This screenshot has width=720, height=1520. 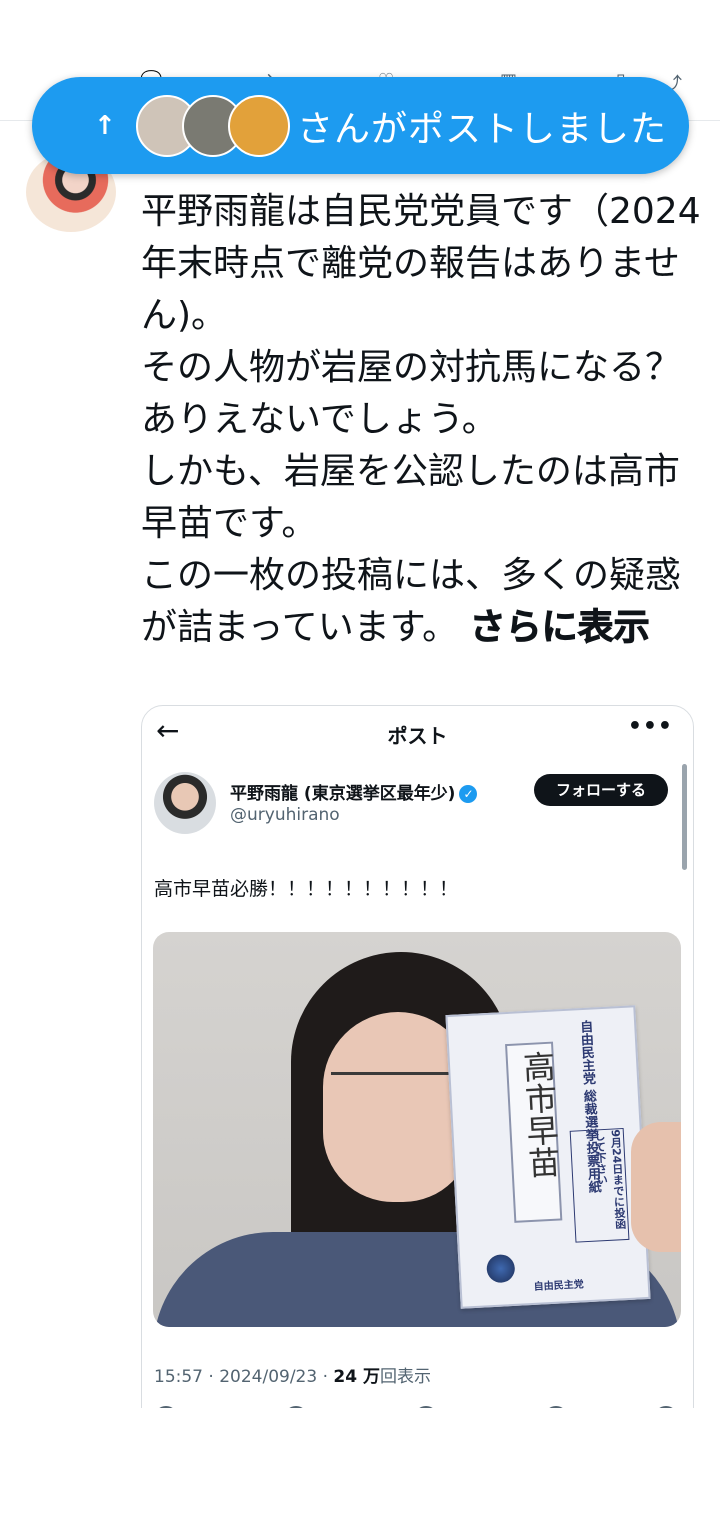 I want to click on quoted-author-name: 平野雨龍 (東京選挙区最年少) ✓, so click(x=354, y=791).